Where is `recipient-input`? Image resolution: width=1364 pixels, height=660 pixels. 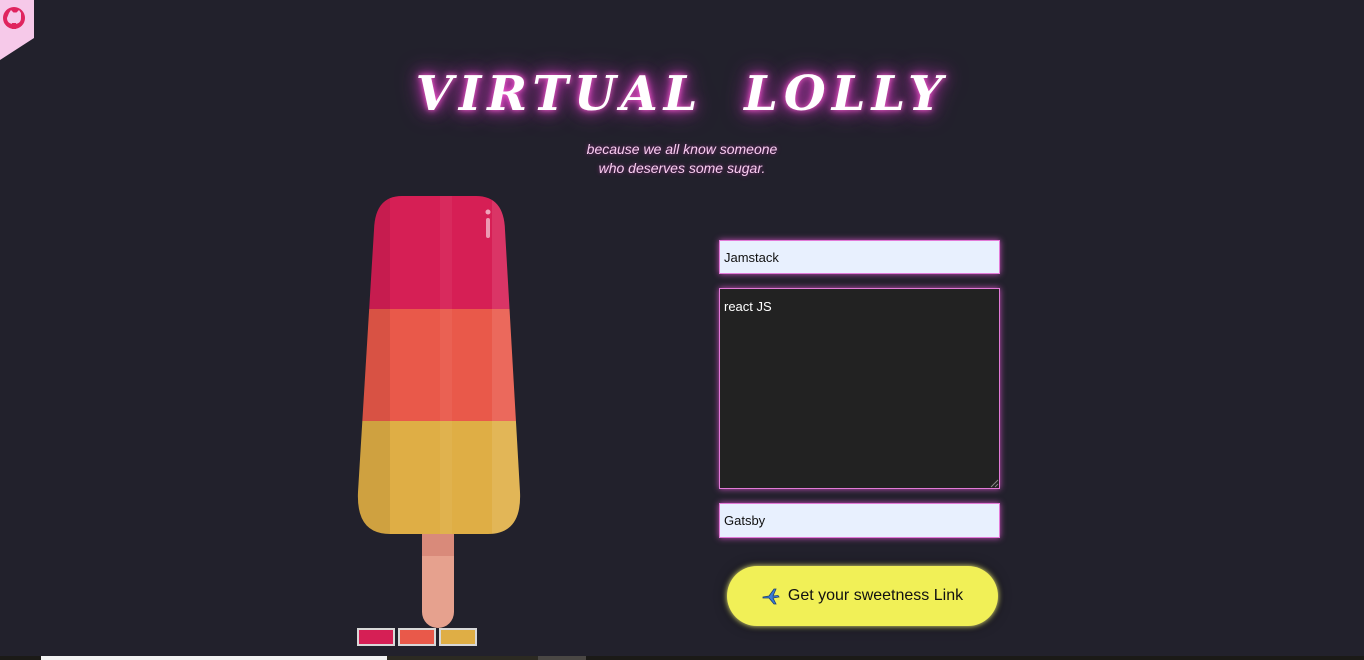 recipient-input is located at coordinates (859, 257).